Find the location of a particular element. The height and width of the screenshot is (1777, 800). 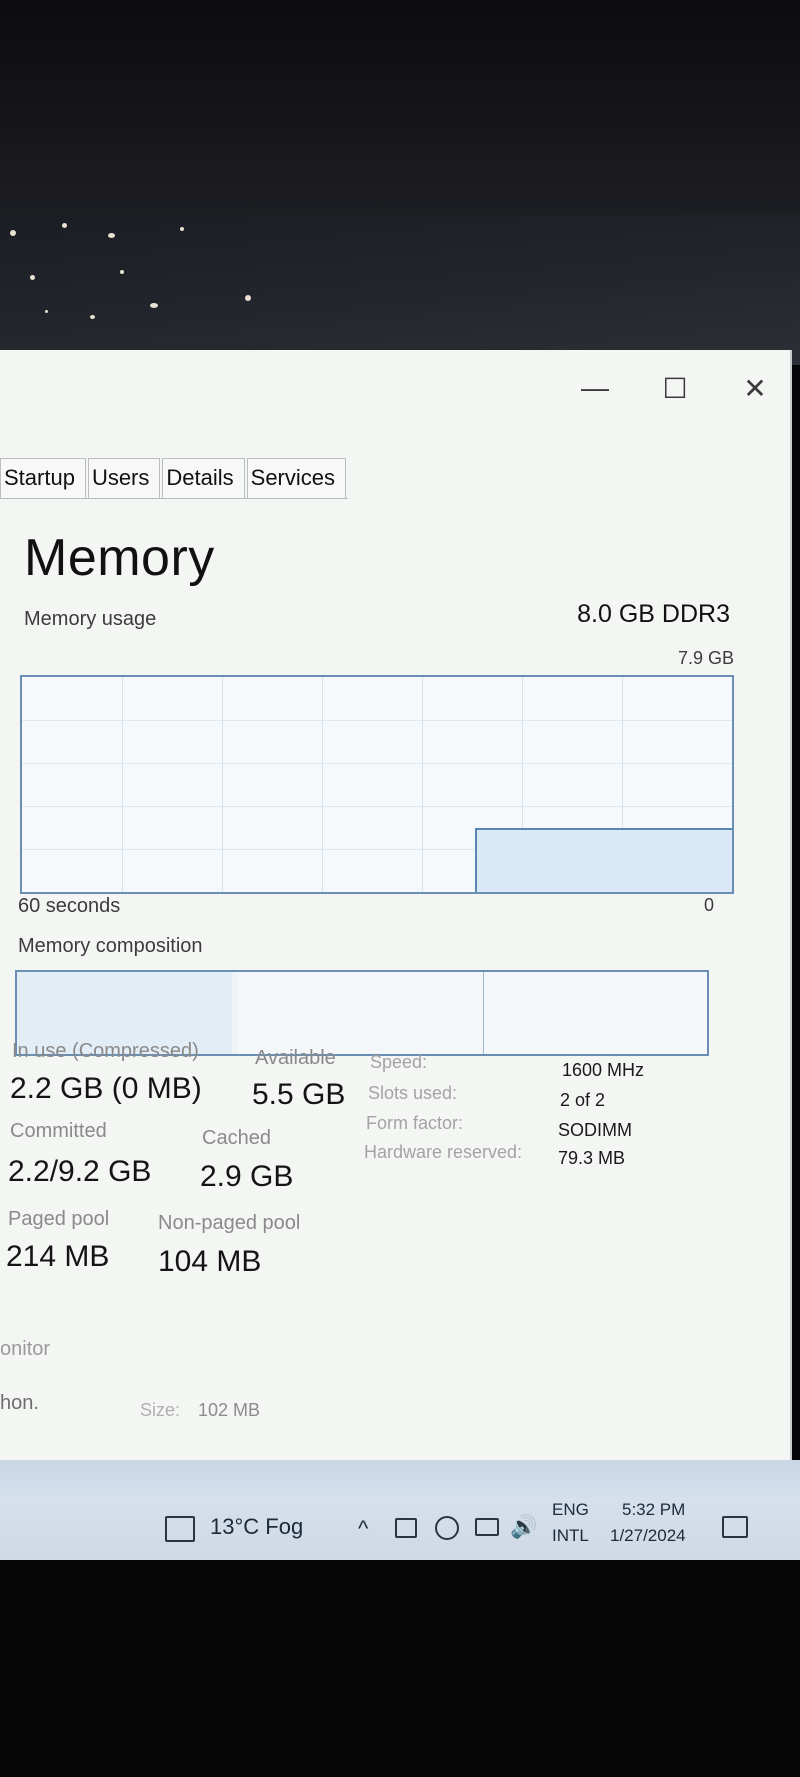

close-button: ✕ is located at coordinates (755, 388).